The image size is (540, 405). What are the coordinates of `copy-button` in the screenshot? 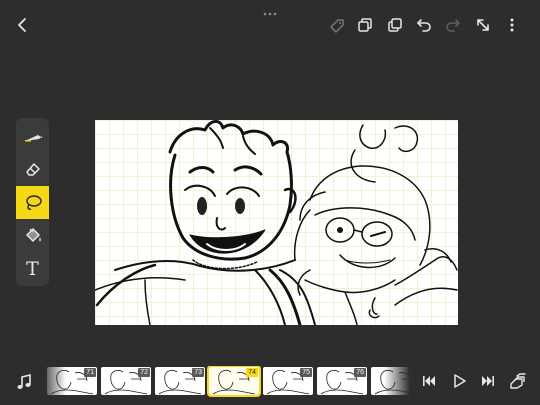 It's located at (365, 25).